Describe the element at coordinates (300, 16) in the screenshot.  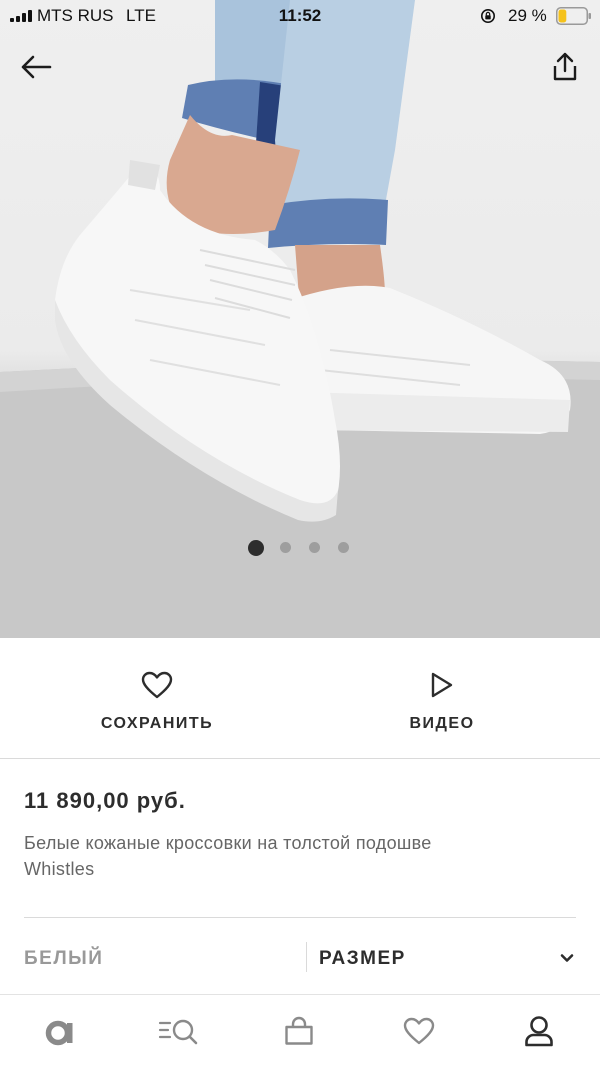
I see `status-bar: MTS RUS LTE 11:52 29 %` at that location.